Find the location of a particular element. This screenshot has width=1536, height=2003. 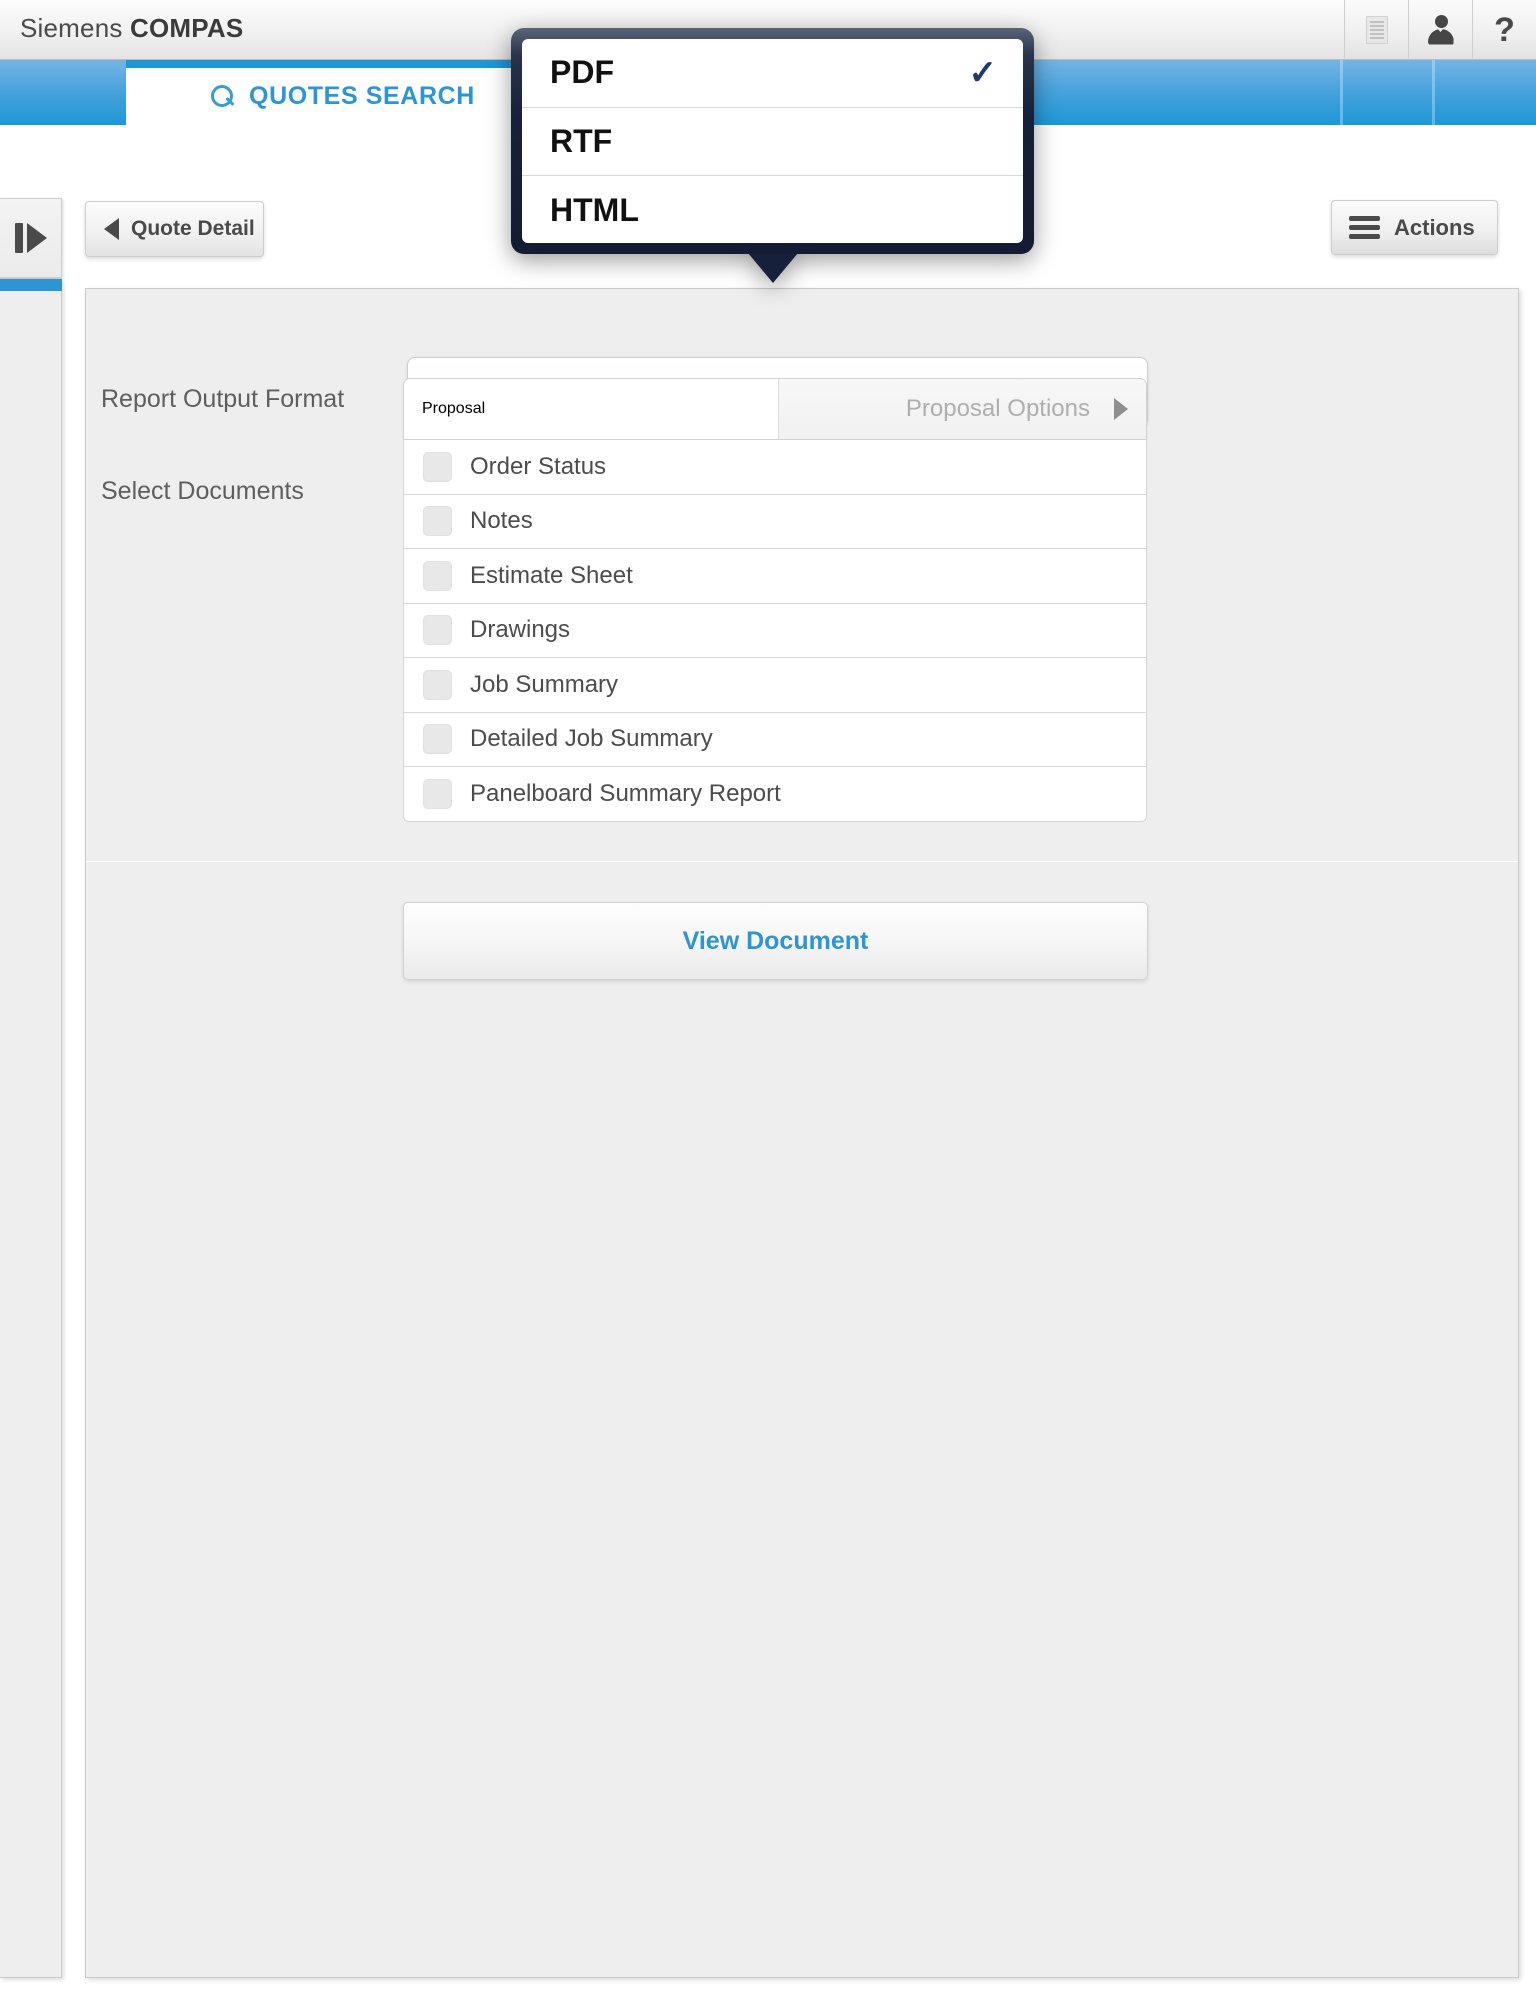

actions-button: Actions is located at coordinates (1414, 227).